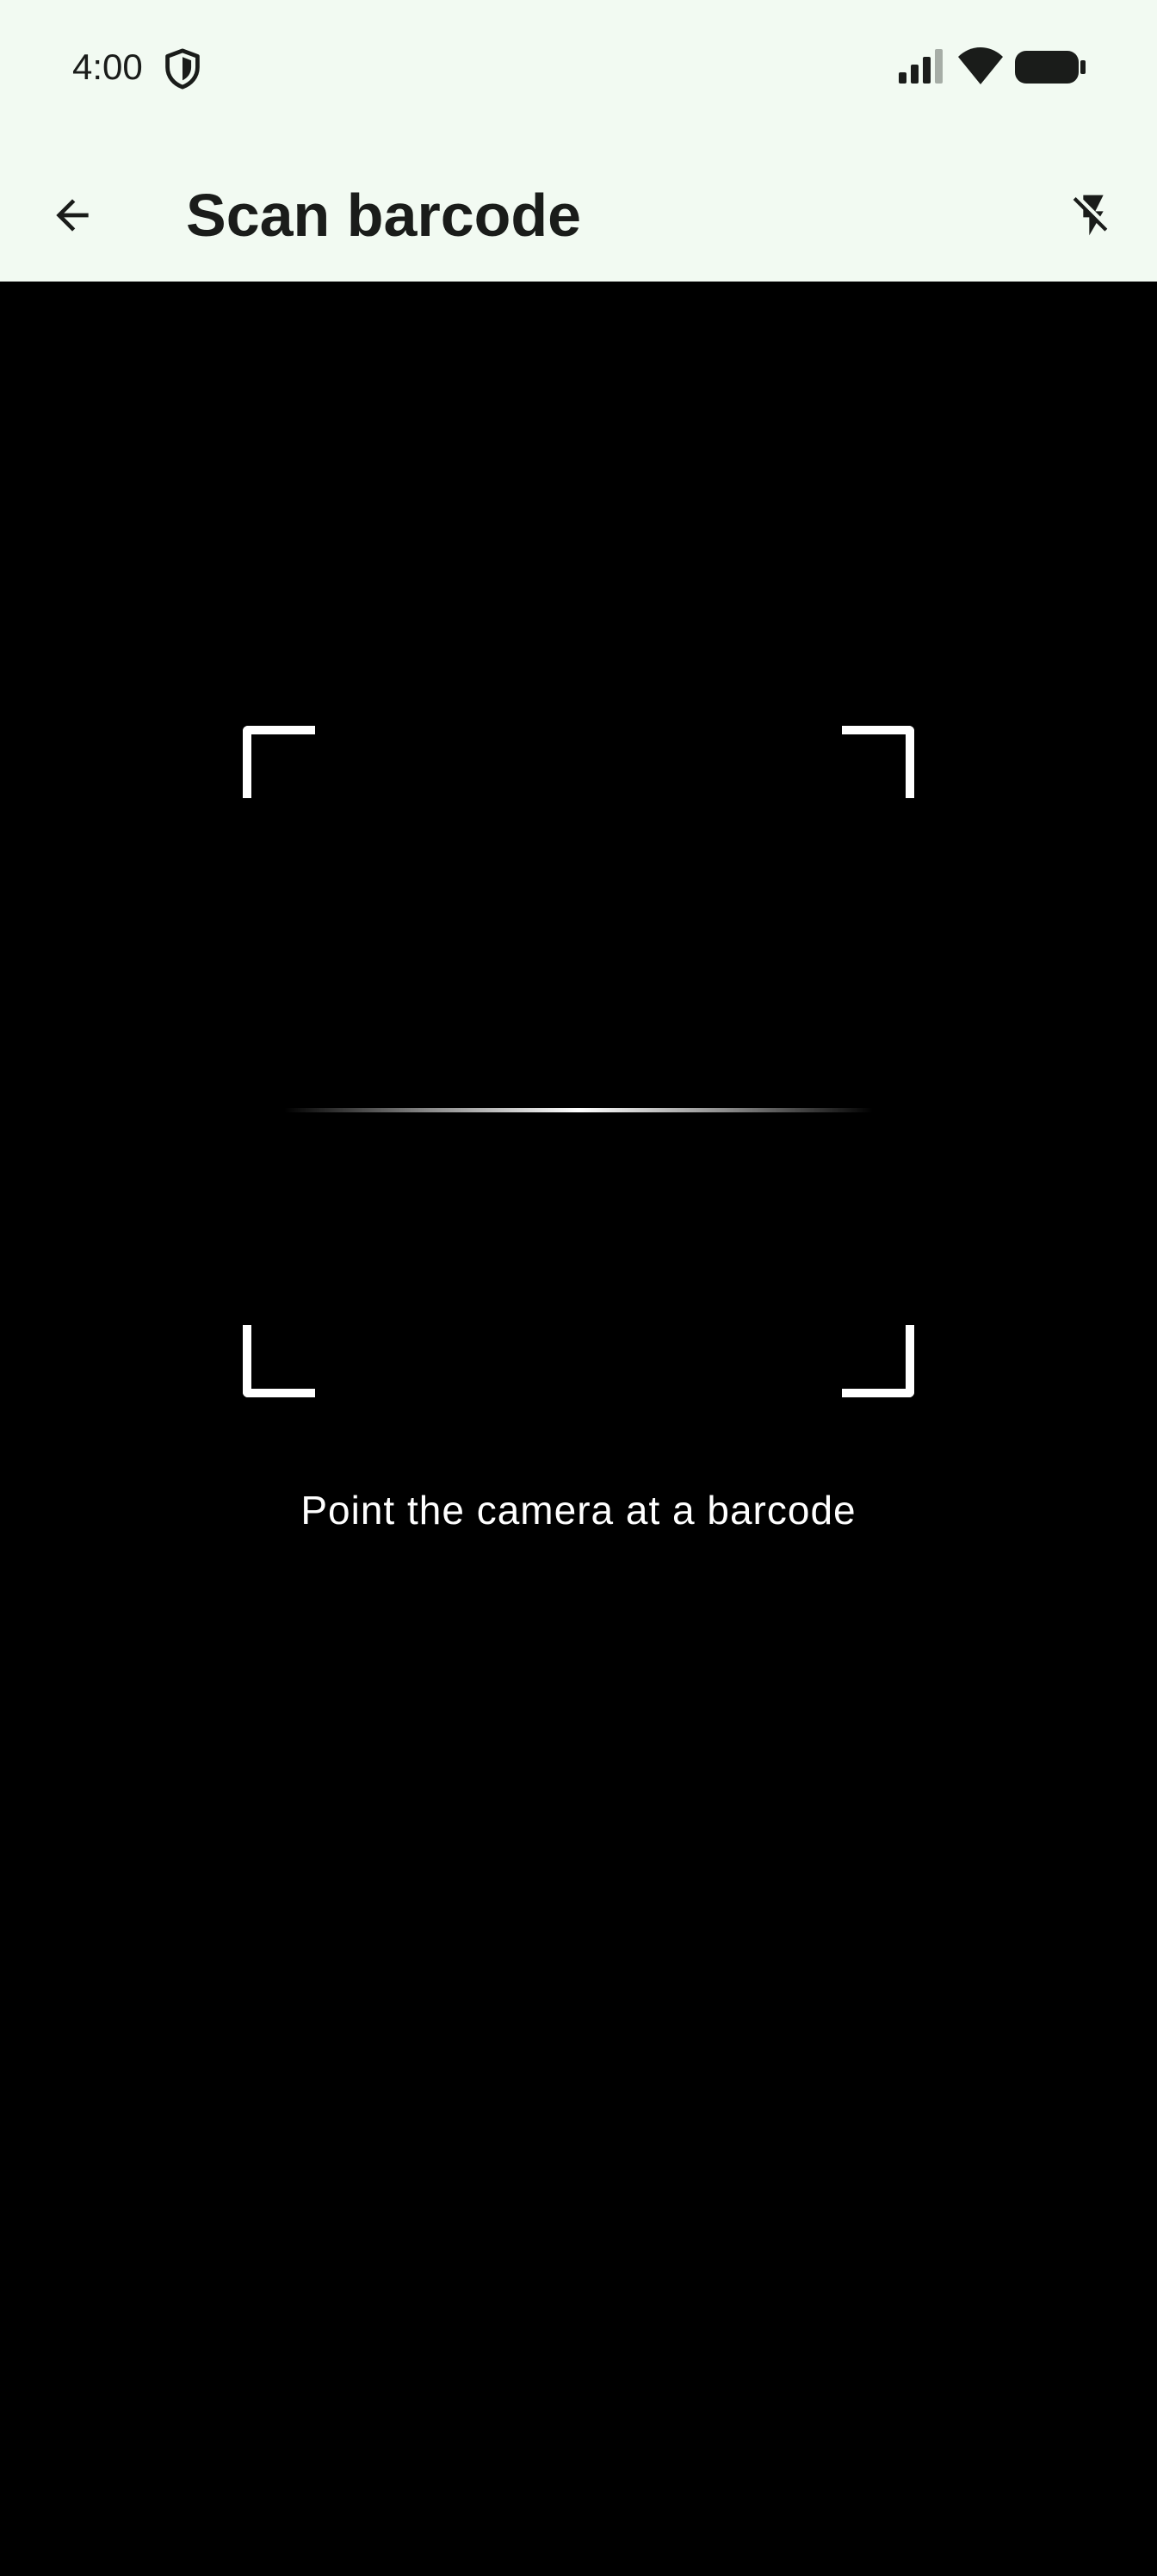 Image resolution: width=1157 pixels, height=2576 pixels. I want to click on status-bar: 4:00, so click(579, 69).